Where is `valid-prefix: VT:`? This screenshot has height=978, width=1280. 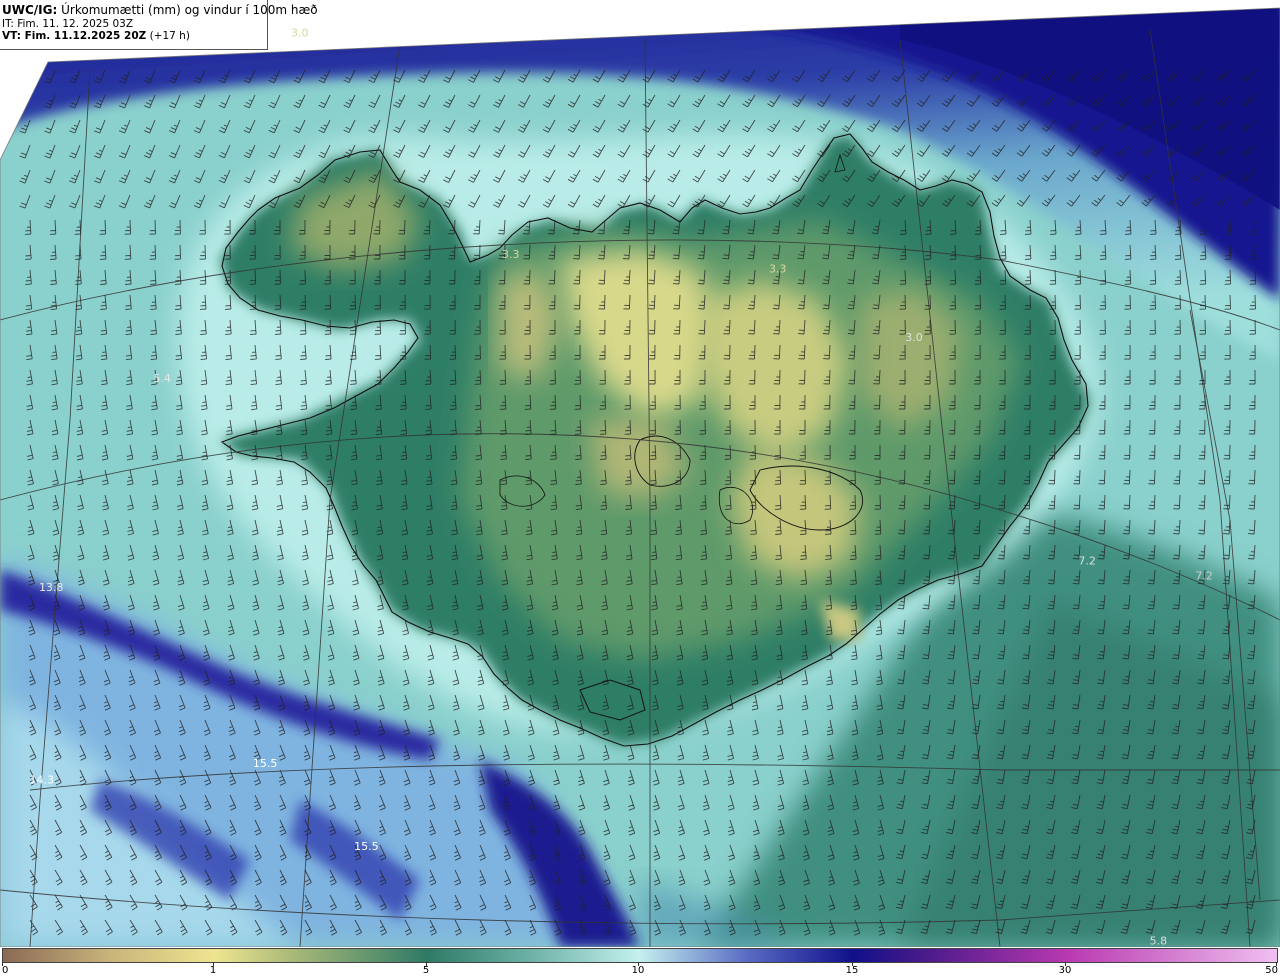
valid-prefix: VT: is located at coordinates (11, 36).